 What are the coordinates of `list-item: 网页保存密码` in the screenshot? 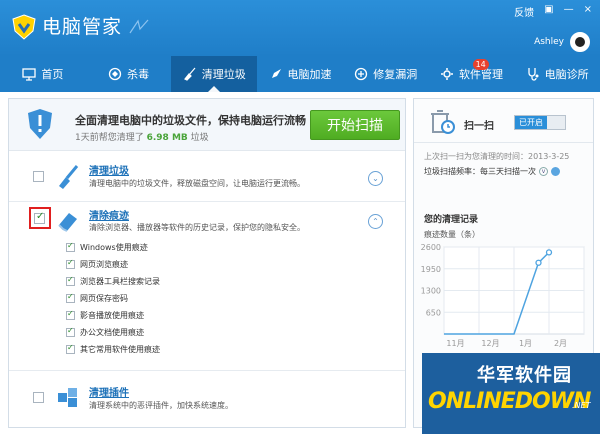 It's located at (113, 298).